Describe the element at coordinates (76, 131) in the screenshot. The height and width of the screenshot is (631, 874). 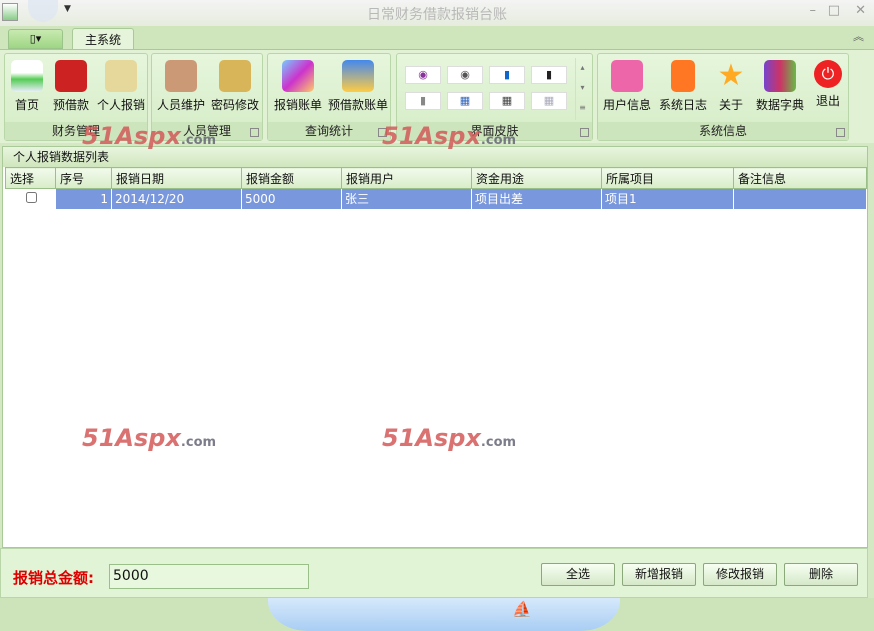
I see `group-label: 财务管理` at that location.